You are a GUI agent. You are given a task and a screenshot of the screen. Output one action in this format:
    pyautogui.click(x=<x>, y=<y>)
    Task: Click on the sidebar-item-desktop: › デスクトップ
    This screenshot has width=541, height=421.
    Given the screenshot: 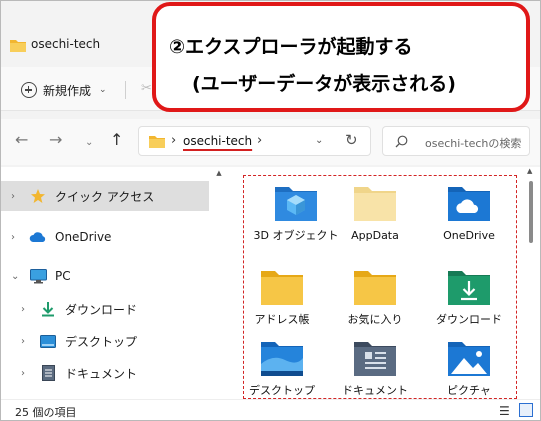 What is the action you would take?
    pyautogui.click(x=105, y=341)
    